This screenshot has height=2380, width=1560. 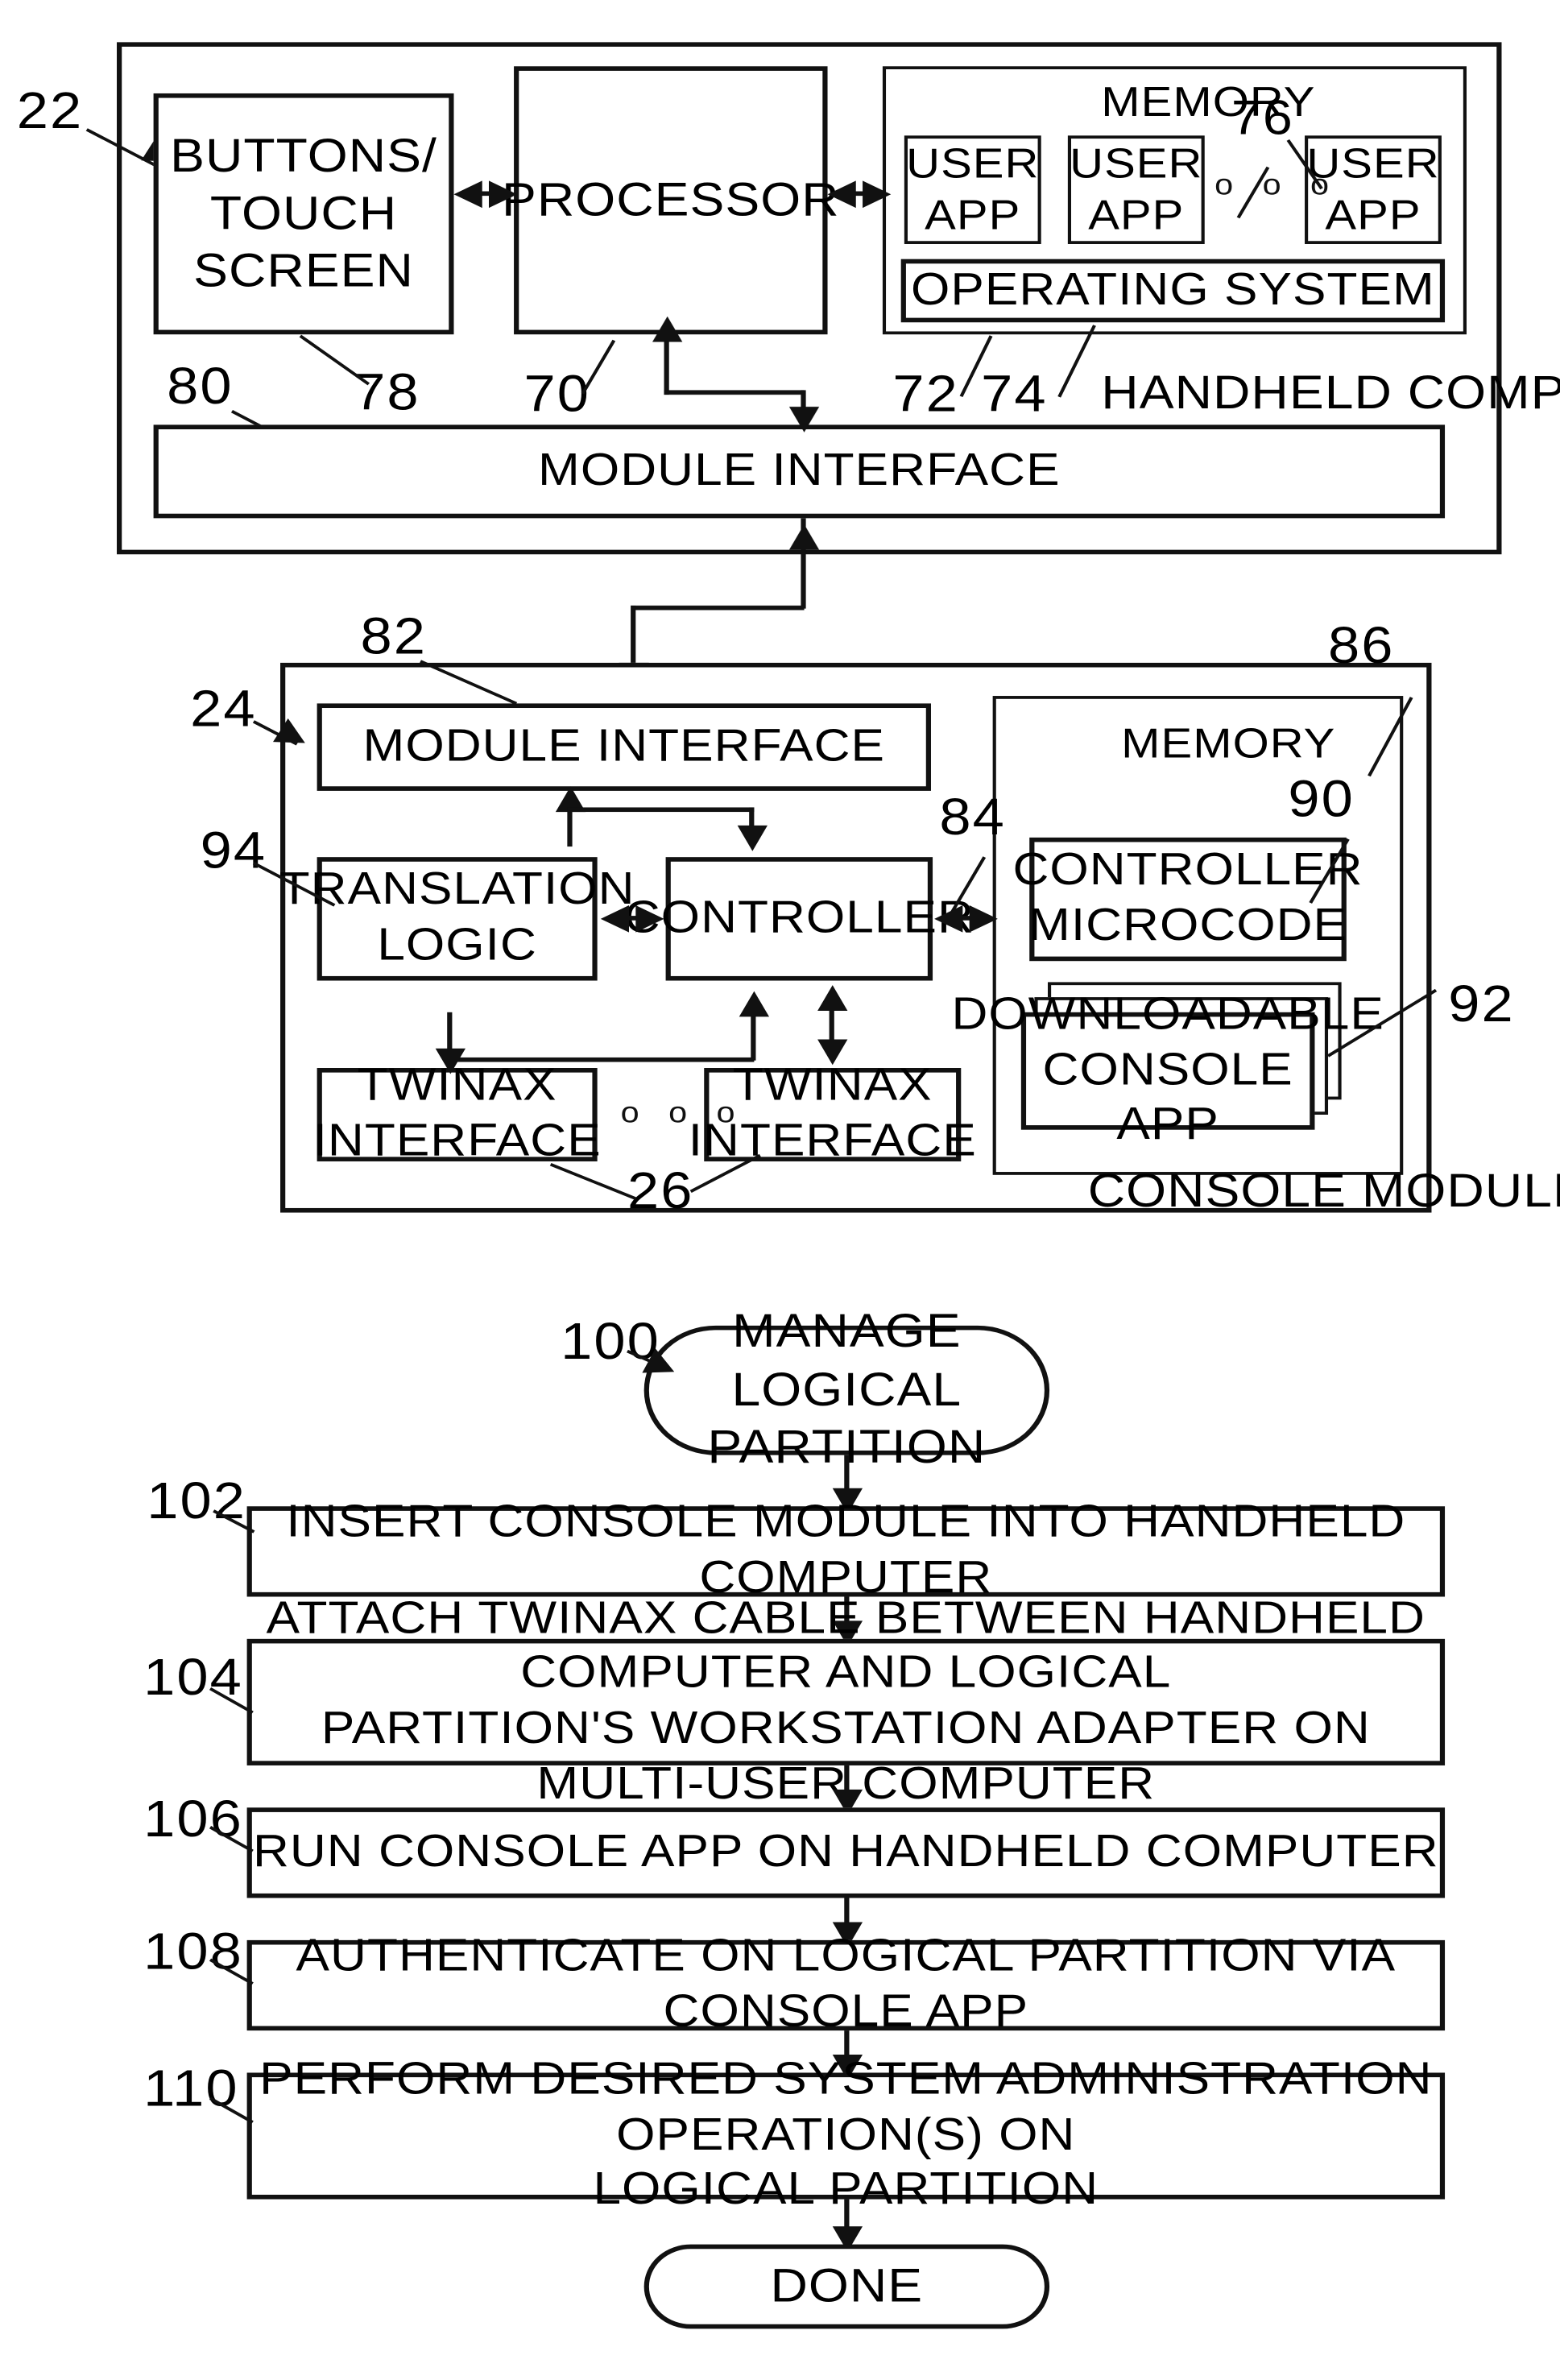 I want to click on ref-76: 76, so click(x=1262, y=118).